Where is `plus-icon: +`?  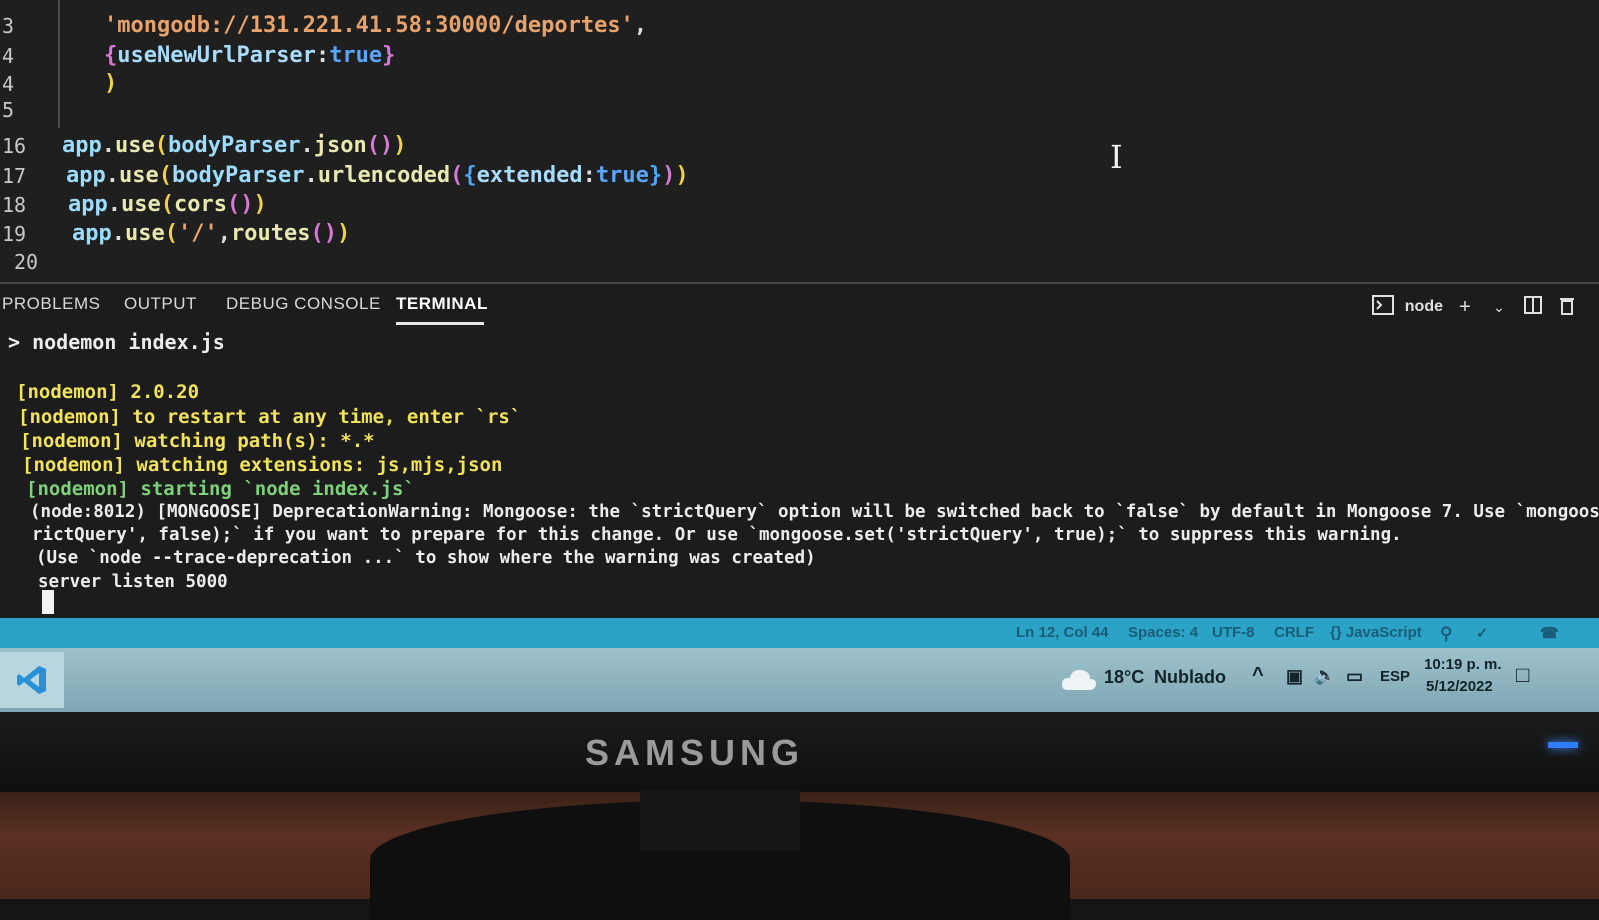 plus-icon: + is located at coordinates (1465, 307).